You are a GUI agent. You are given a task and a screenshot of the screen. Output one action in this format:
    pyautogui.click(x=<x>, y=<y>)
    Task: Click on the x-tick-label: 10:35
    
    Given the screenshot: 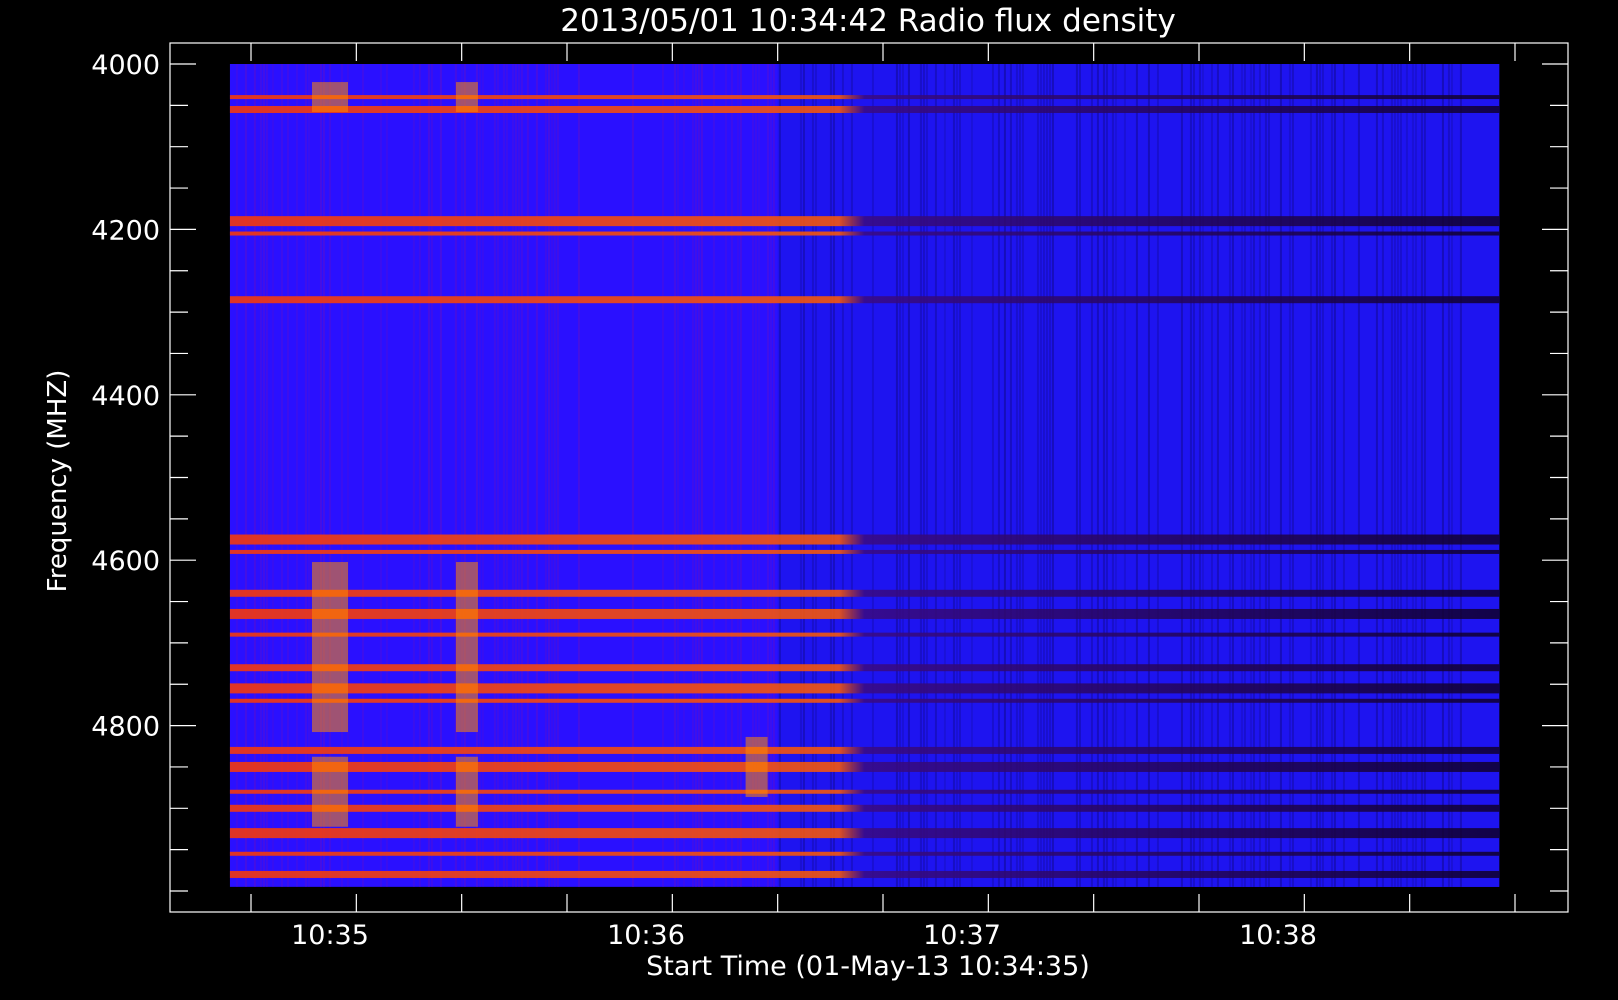 What is the action you would take?
    pyautogui.click(x=330, y=935)
    